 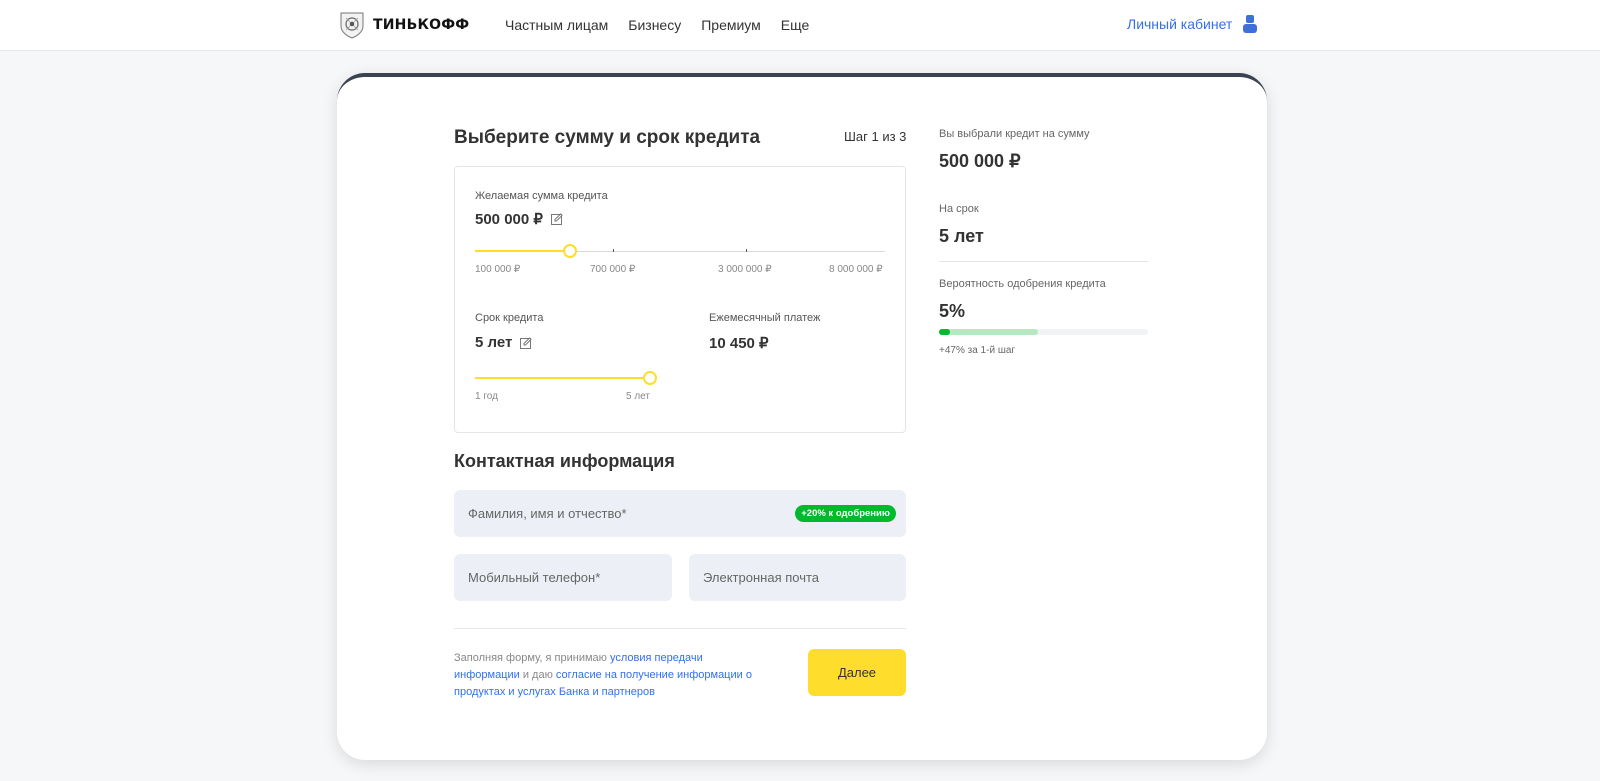 I want to click on nav-item-private: Частным лицам, so click(x=556, y=25).